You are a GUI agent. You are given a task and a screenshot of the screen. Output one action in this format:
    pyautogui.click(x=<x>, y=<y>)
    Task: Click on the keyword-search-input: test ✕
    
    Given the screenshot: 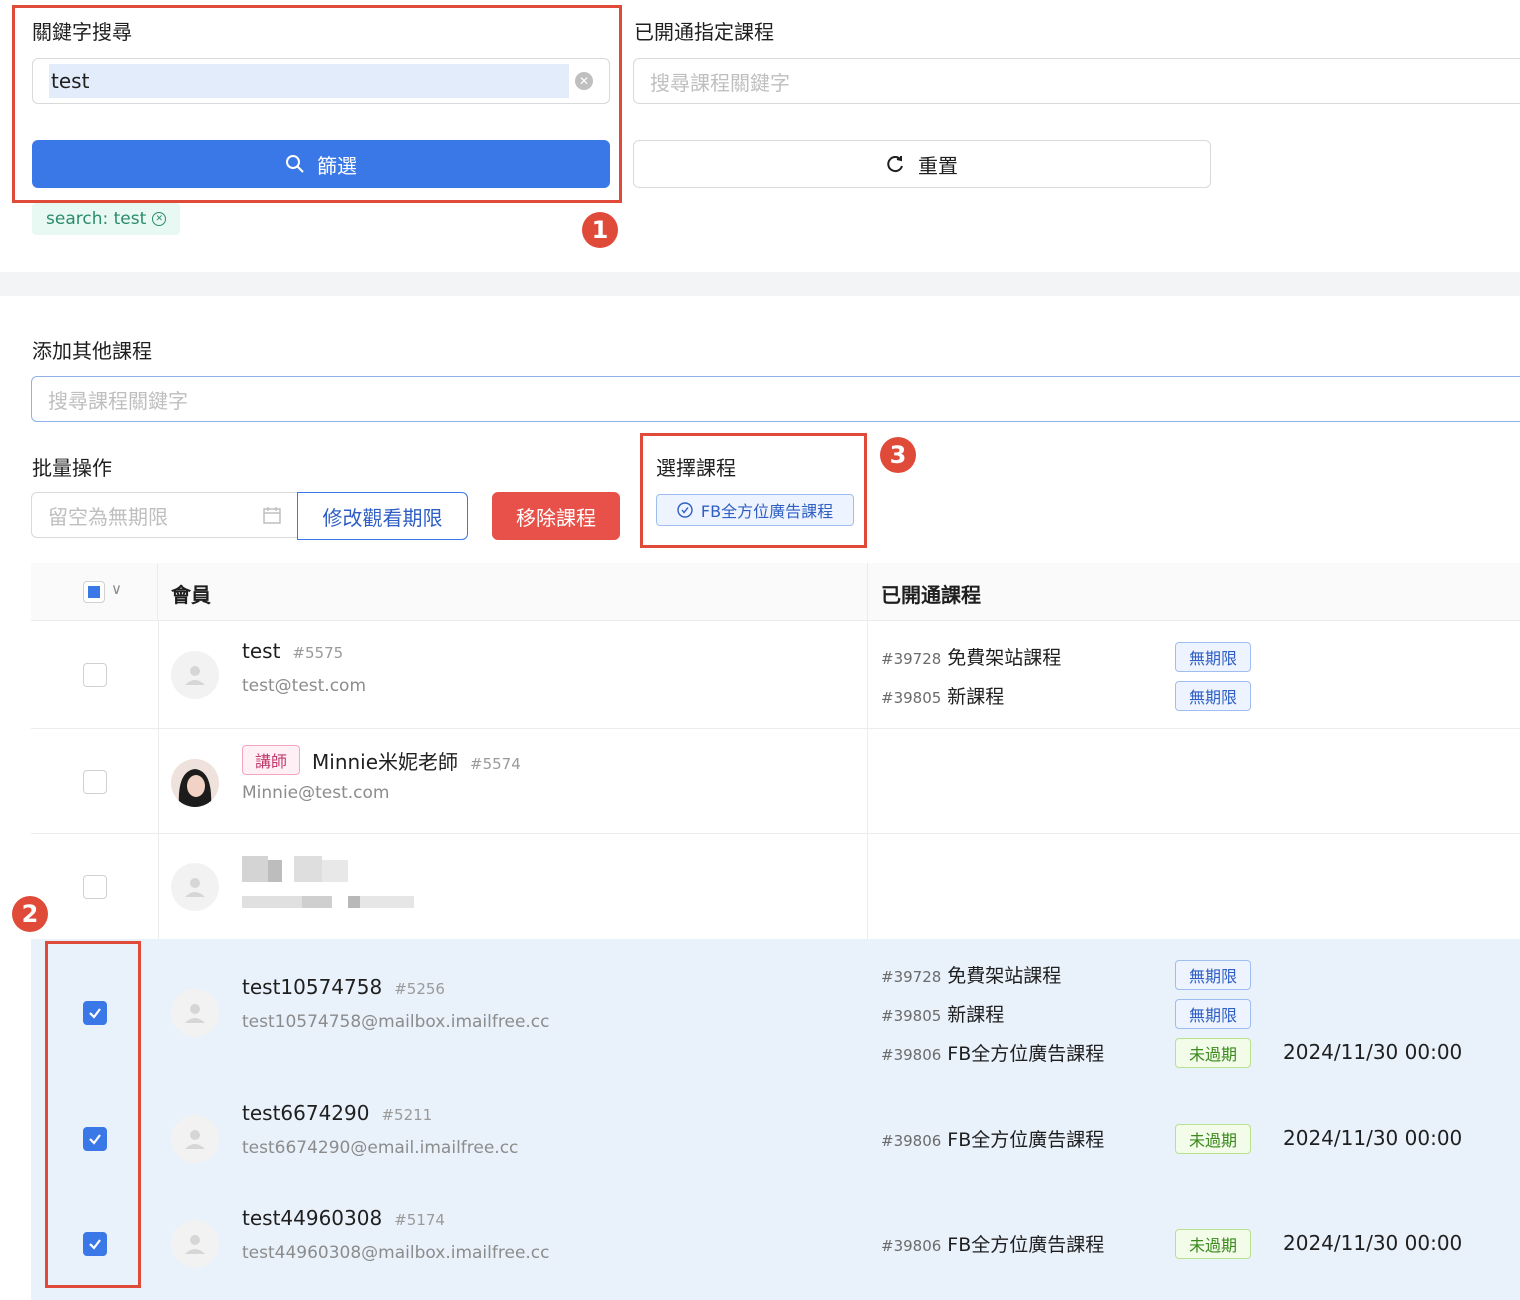 What is the action you would take?
    pyautogui.click(x=321, y=81)
    